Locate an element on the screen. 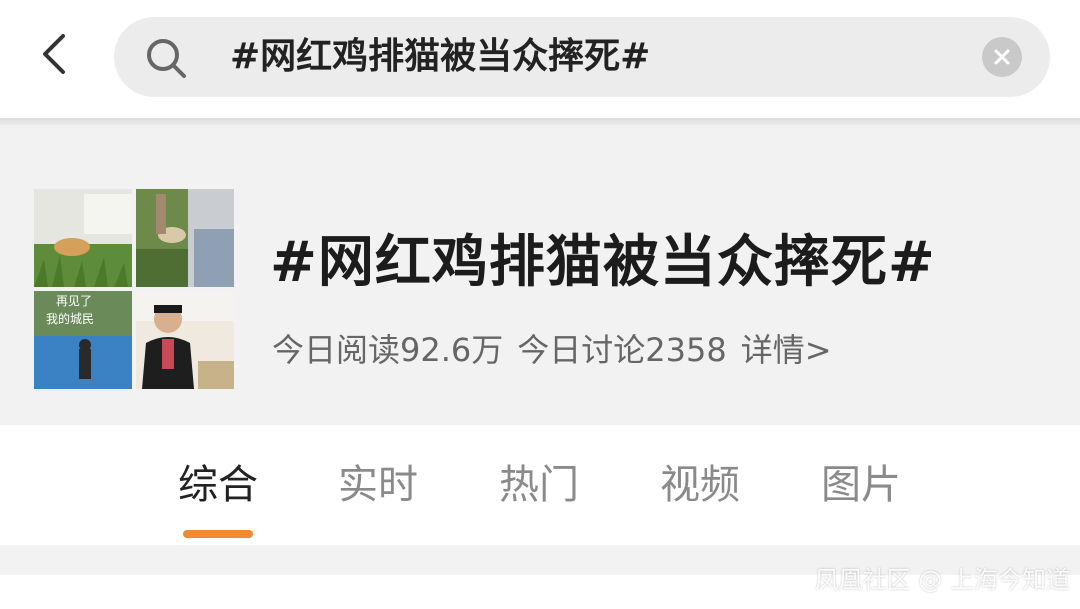 This screenshot has width=1080, height=609. cover-thumbnail-cat is located at coordinates (83, 238).